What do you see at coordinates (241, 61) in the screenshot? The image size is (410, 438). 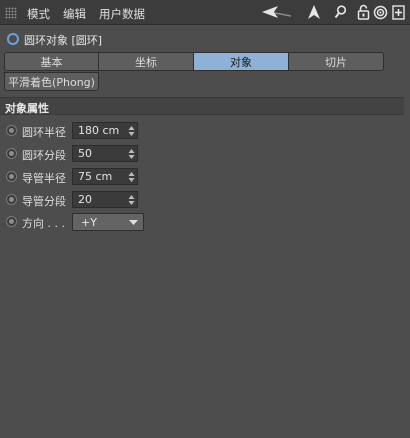 I see `tab-object: 对象` at bounding box center [241, 61].